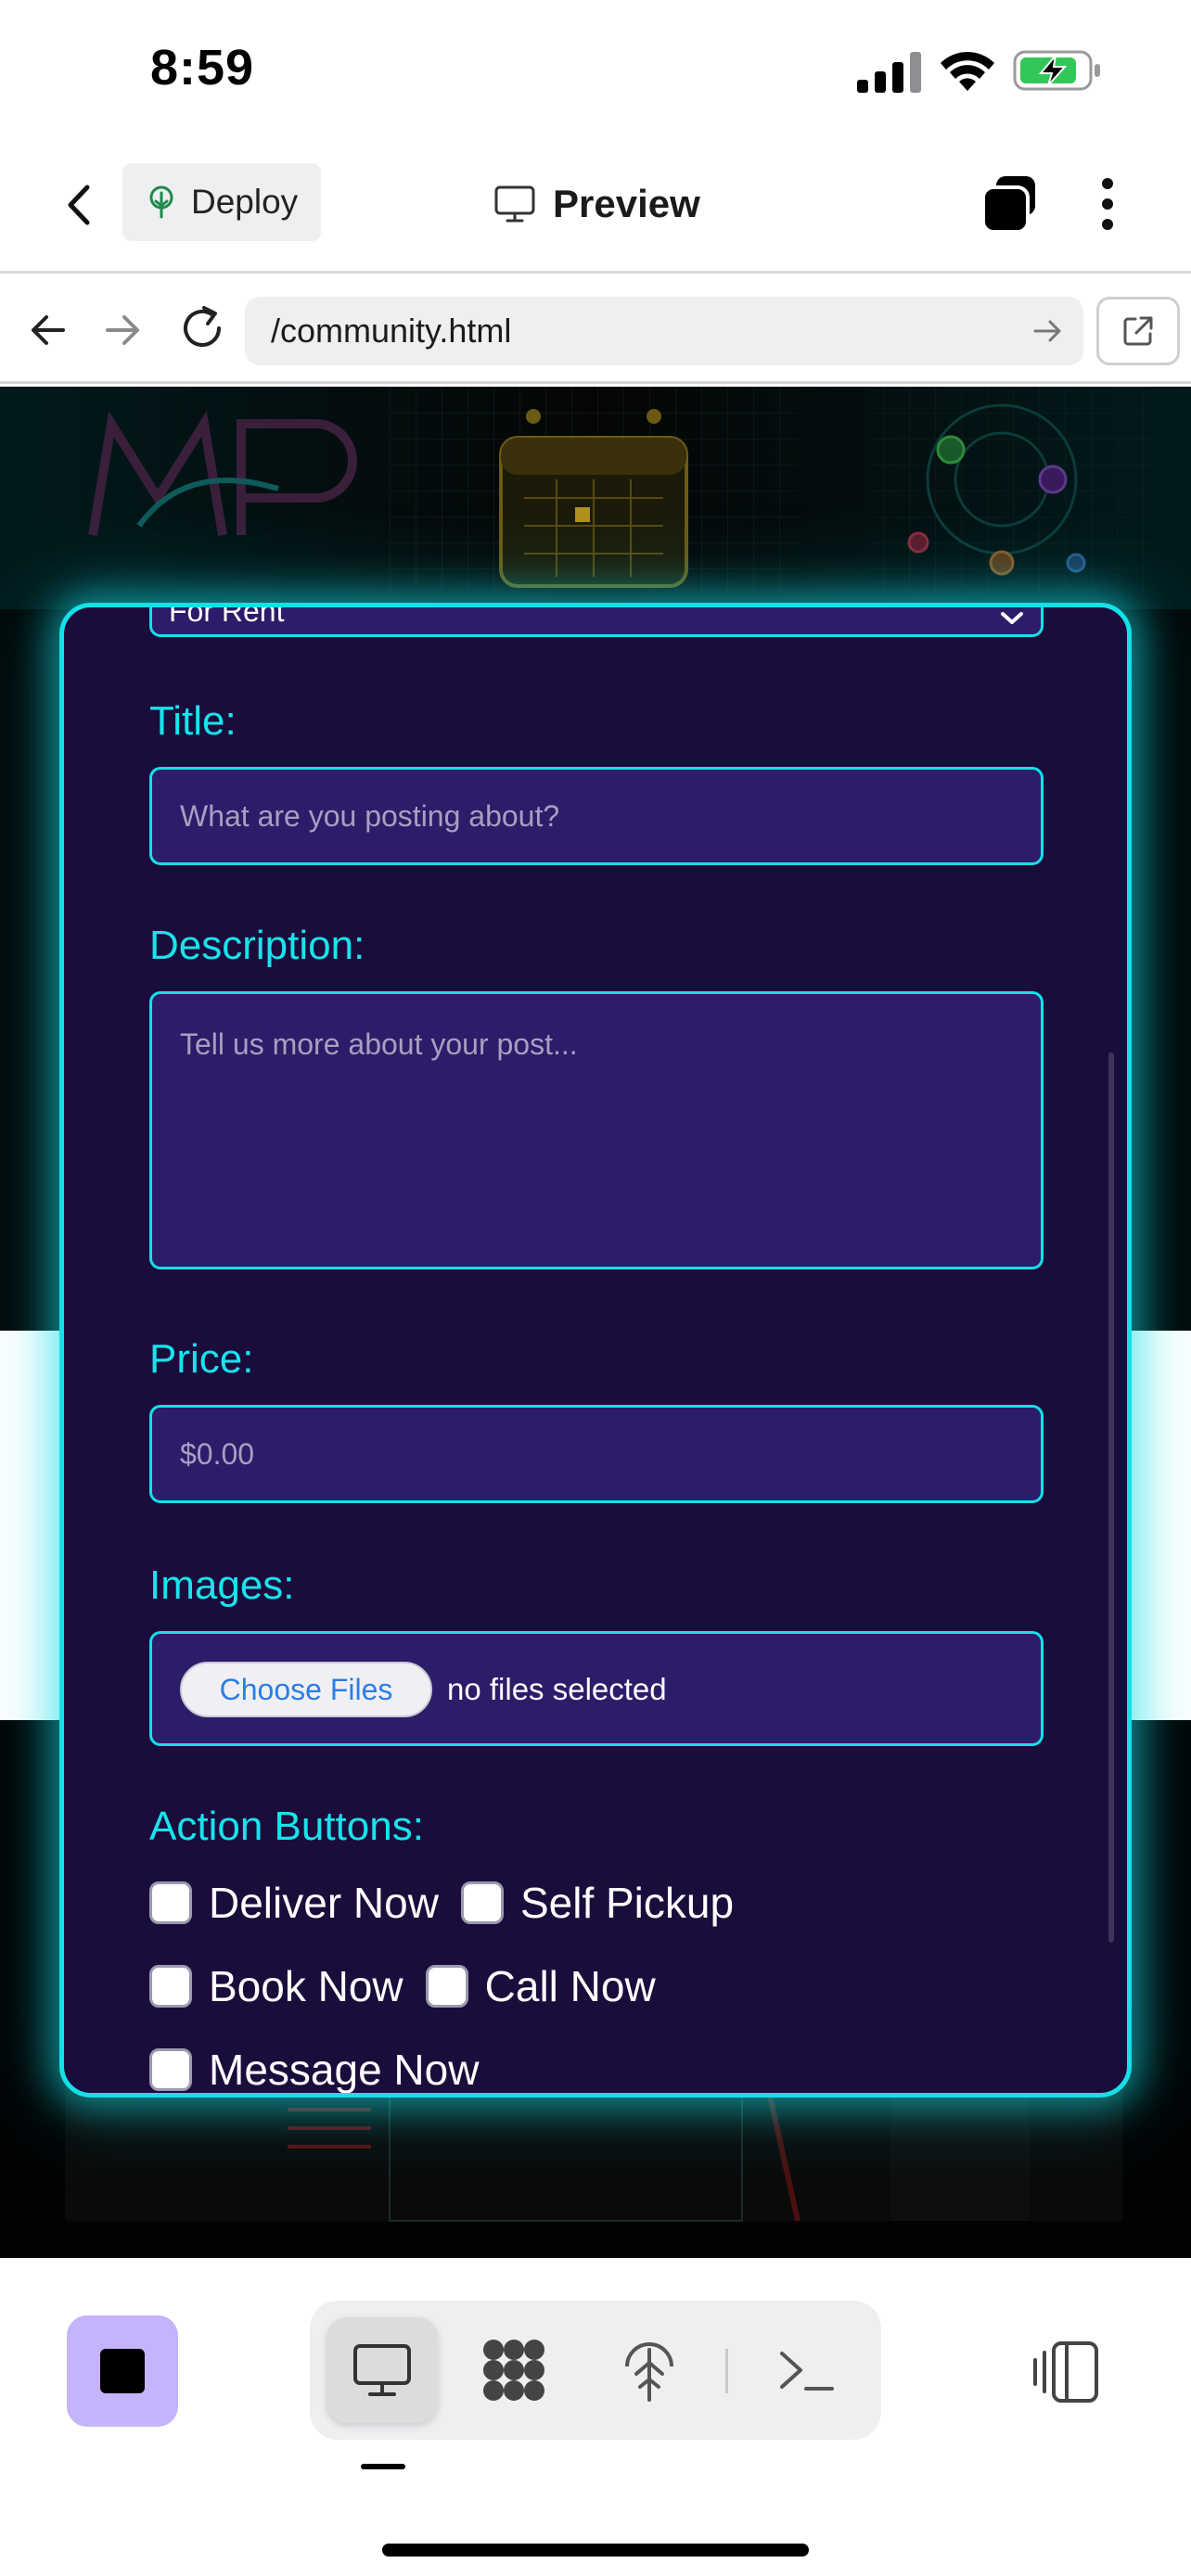  I want to click on preview-title: Preview, so click(597, 204).